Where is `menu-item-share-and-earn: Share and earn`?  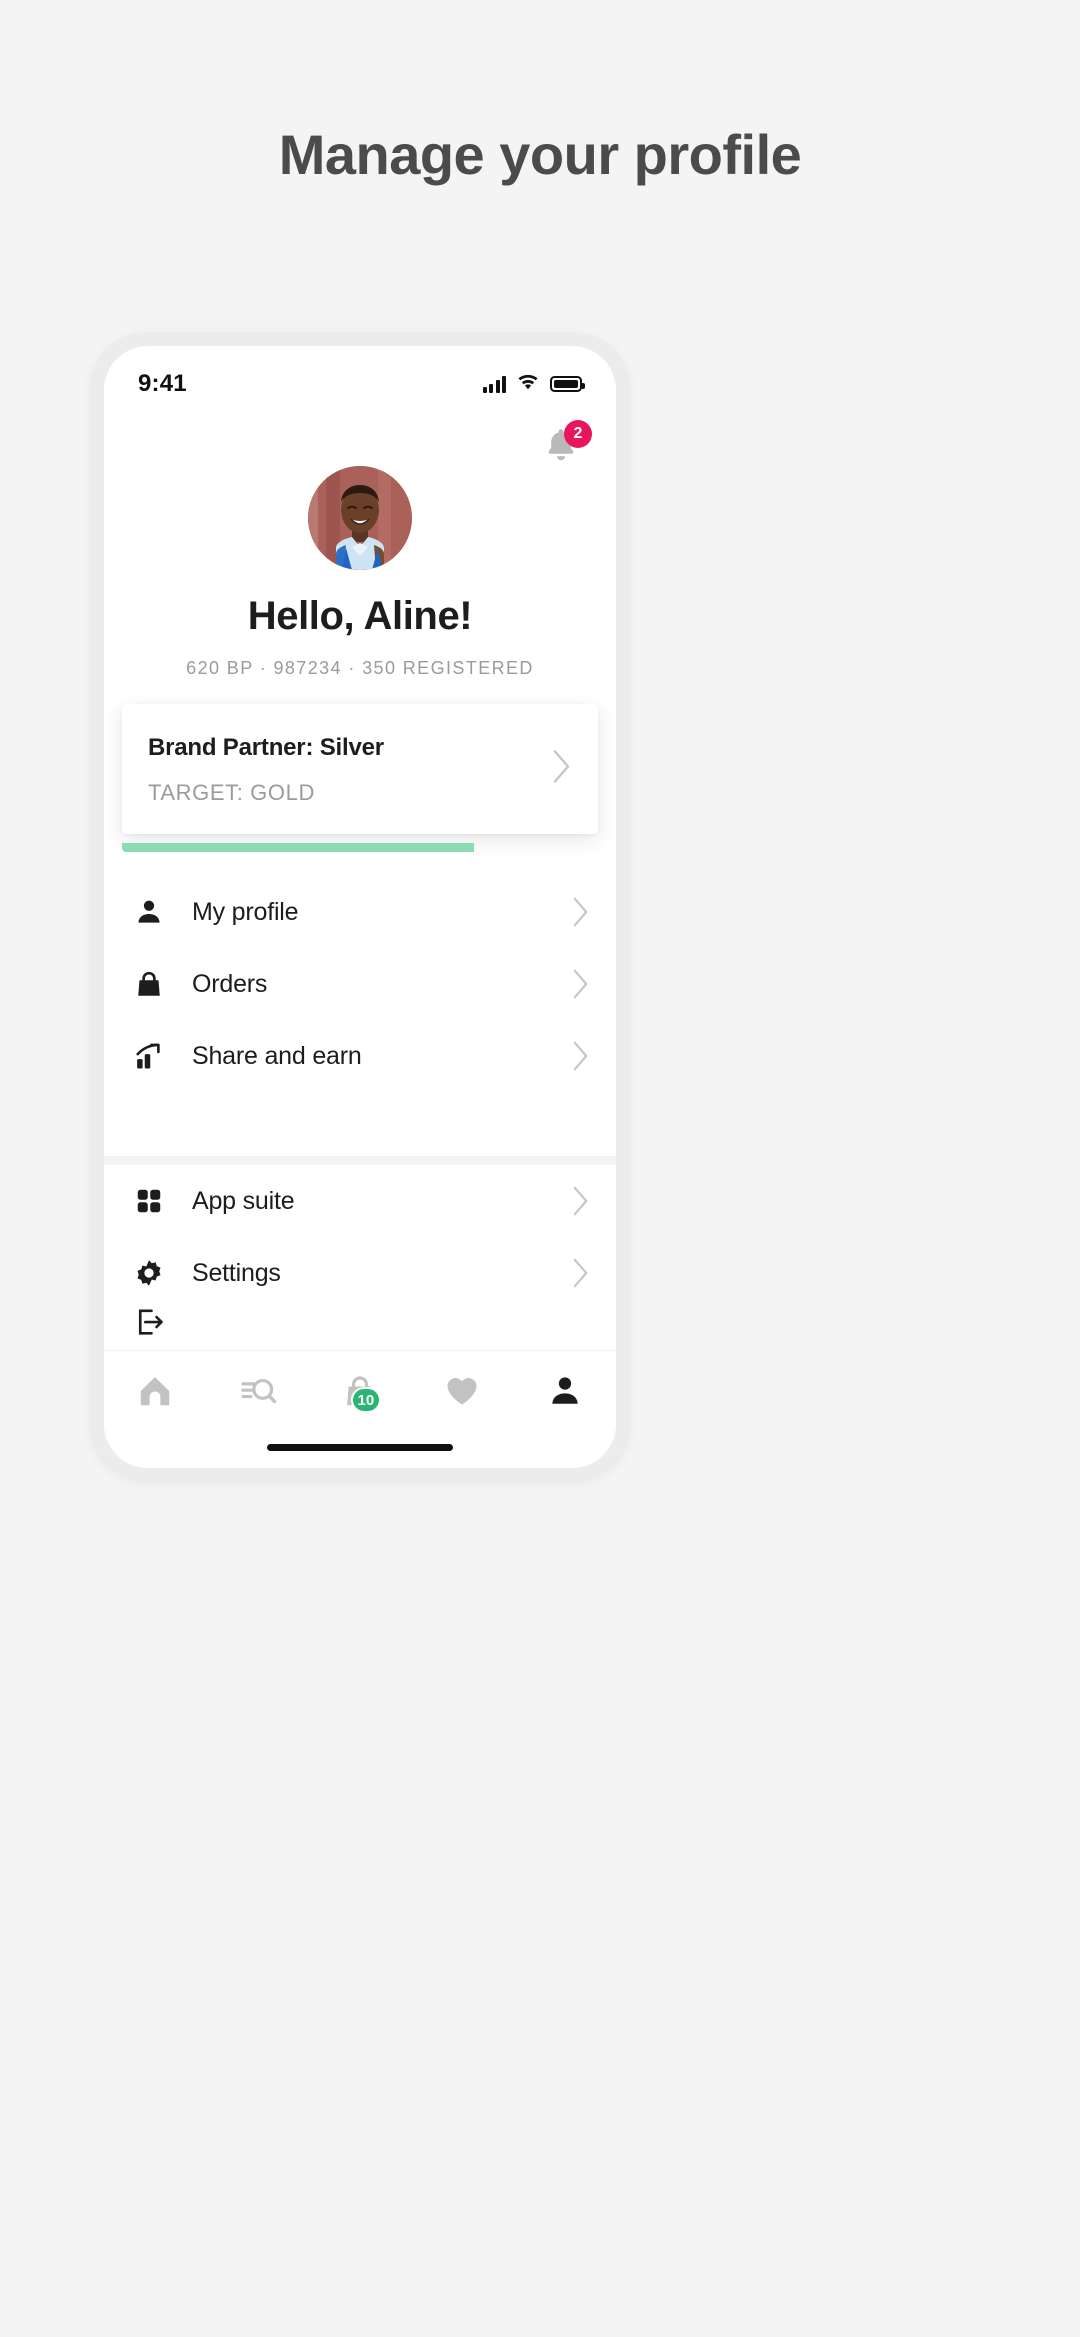 menu-item-share-and-earn: Share and earn is located at coordinates (360, 1056).